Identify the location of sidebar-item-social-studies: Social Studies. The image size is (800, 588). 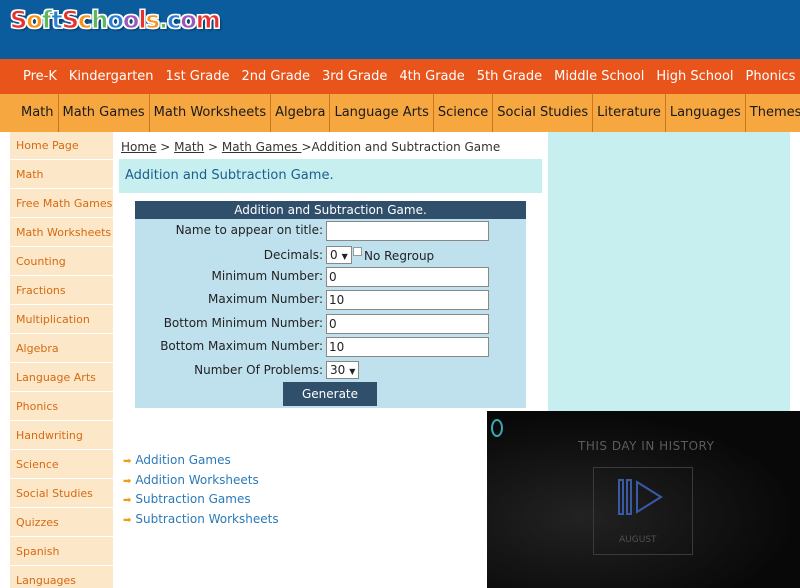
(61, 494).